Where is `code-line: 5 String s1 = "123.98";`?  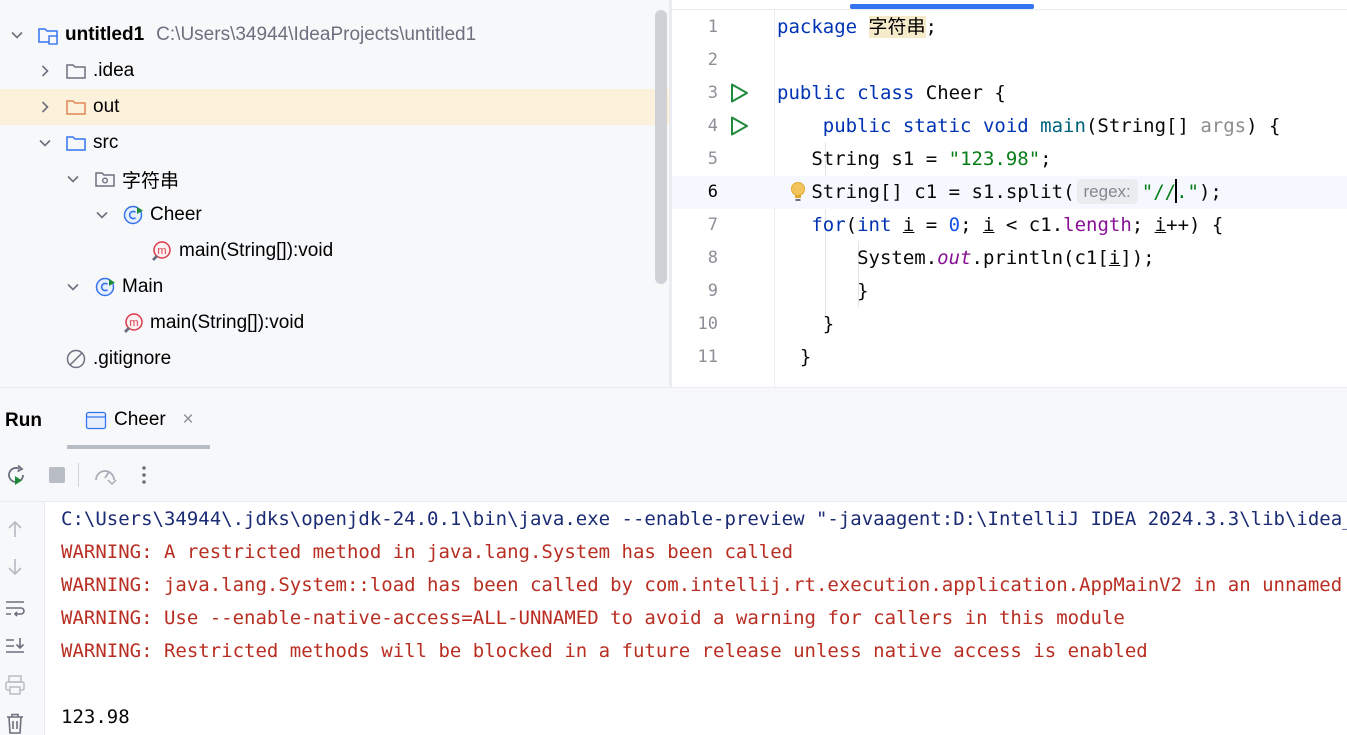 code-line: 5 String s1 = "123.98"; is located at coordinates (1009, 159).